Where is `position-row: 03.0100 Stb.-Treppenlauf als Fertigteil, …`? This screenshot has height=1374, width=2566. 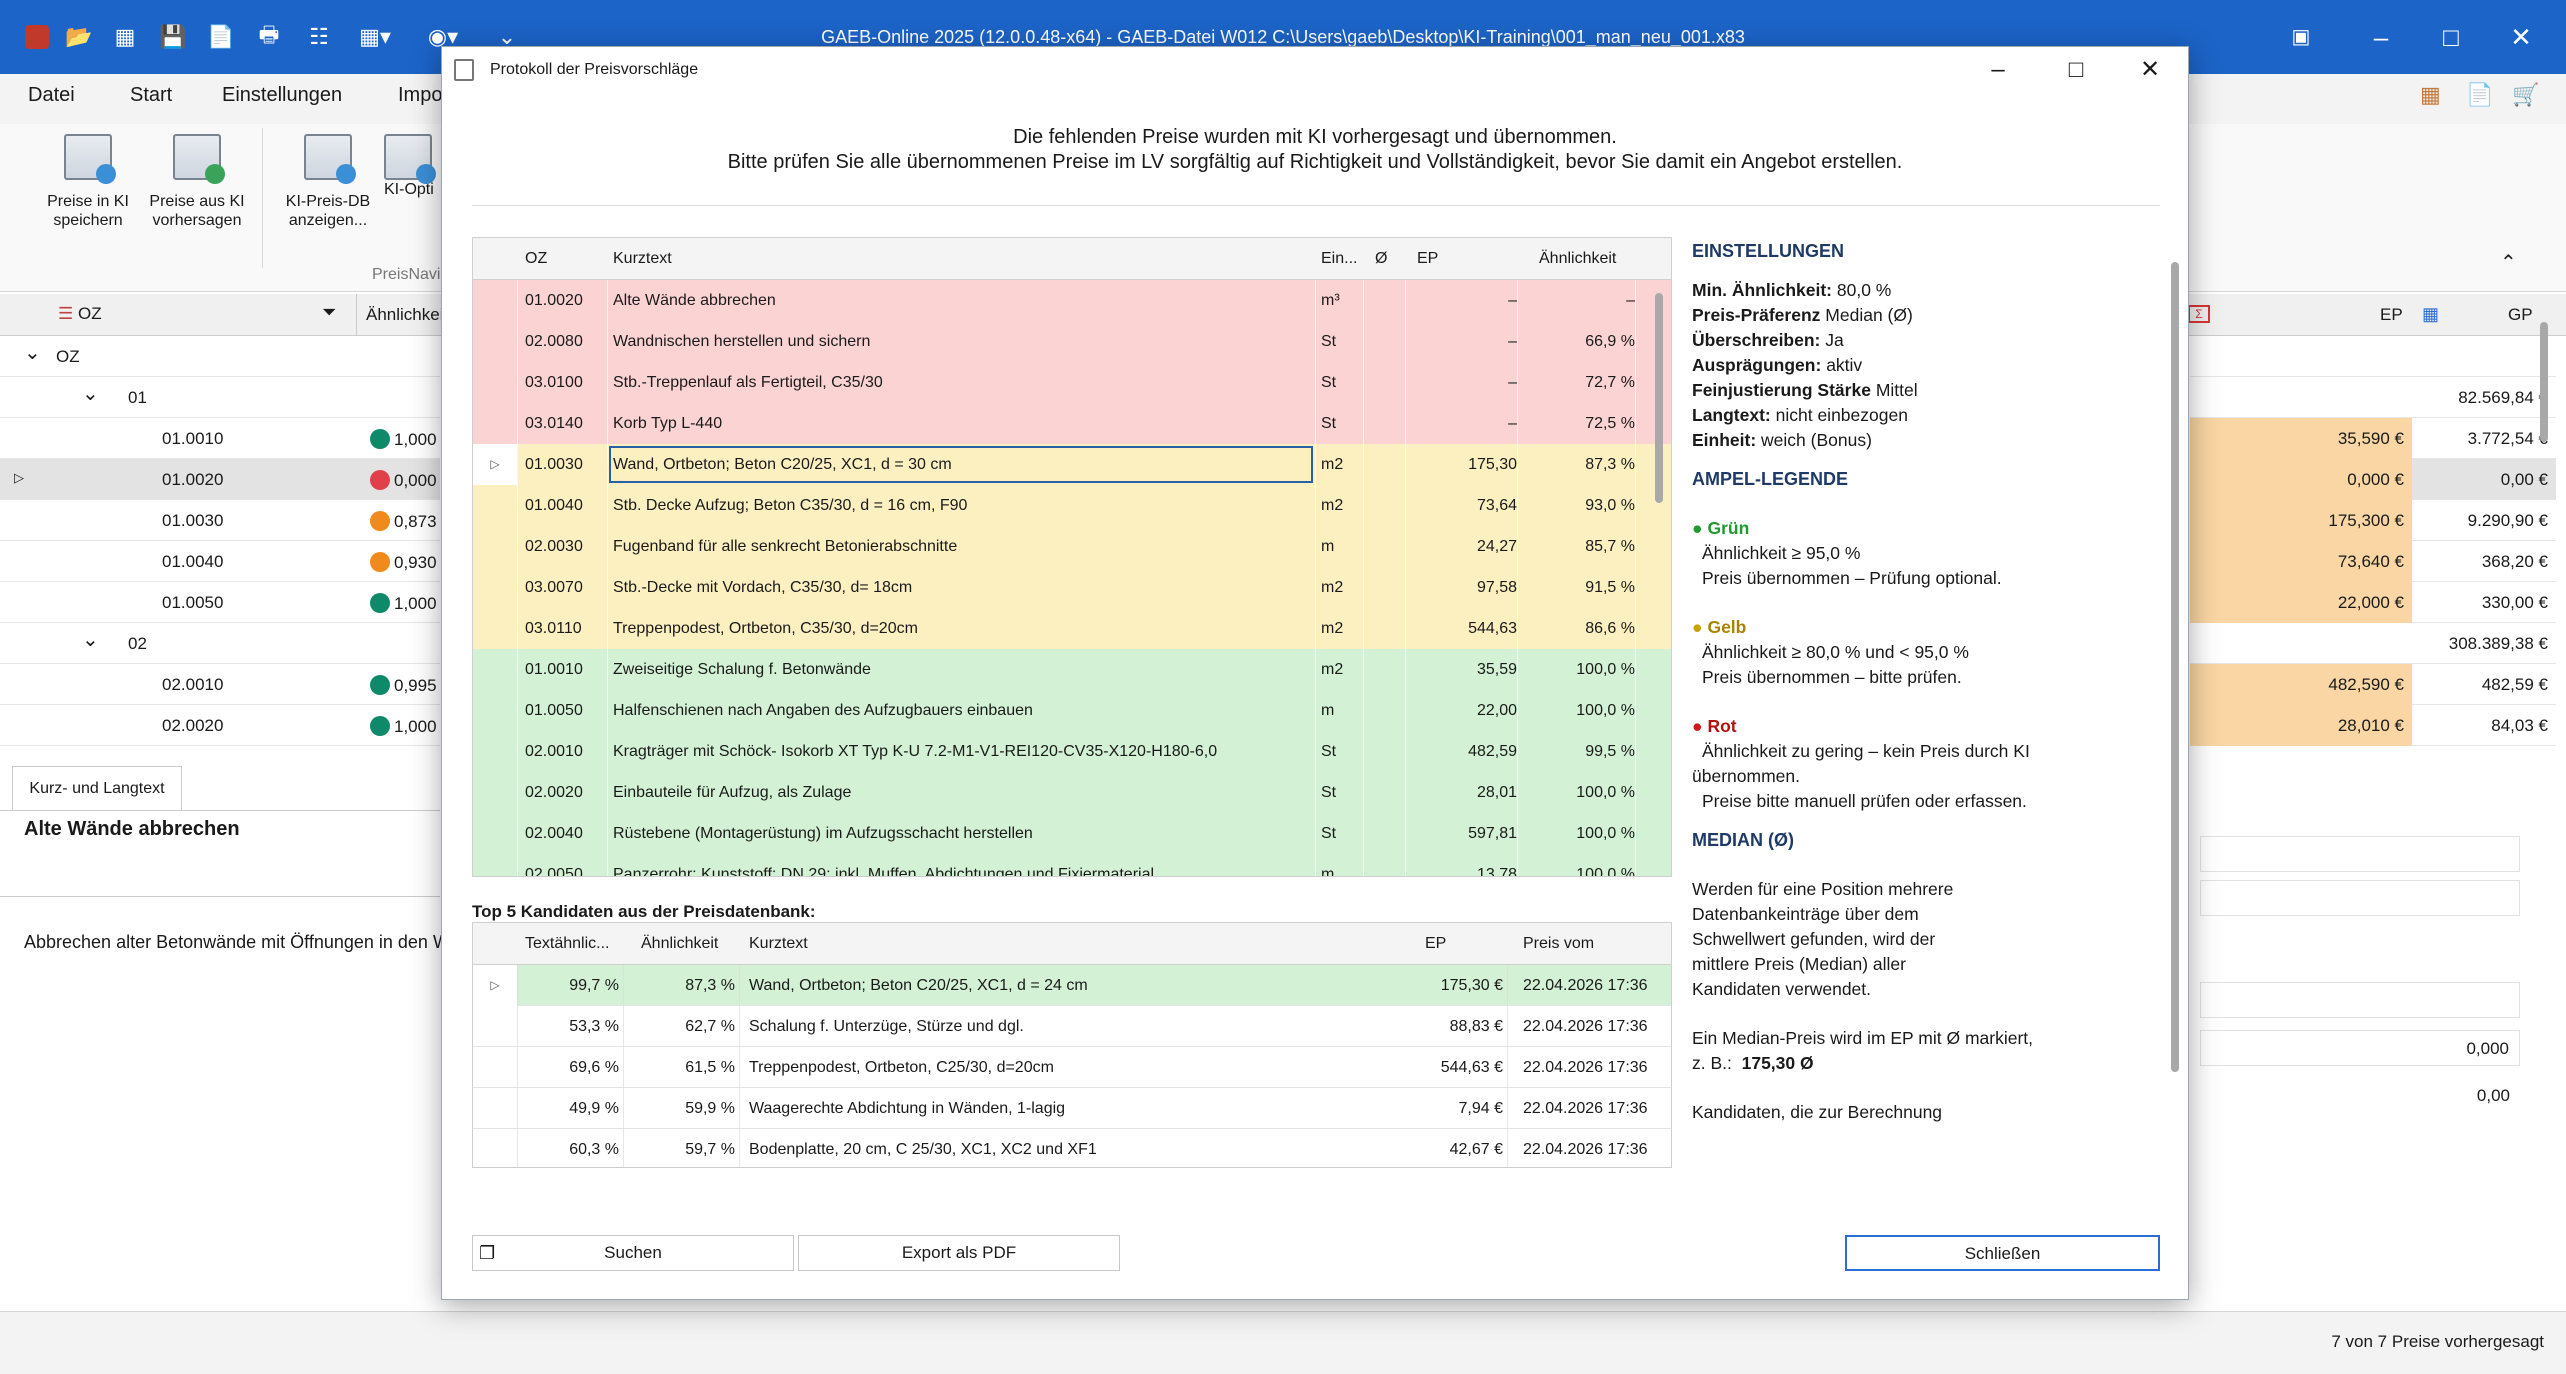
position-row: 03.0100 Stb.-Treppenlauf als Fertigteil, … is located at coordinates (1072, 382).